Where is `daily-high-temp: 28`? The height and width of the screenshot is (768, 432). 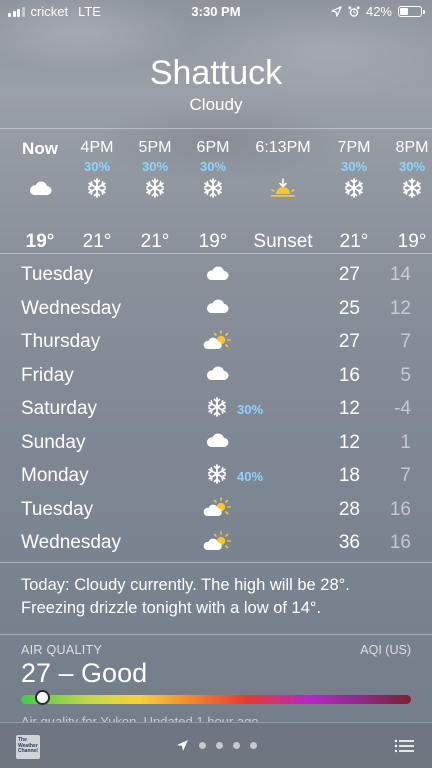
daily-high-temp: 28 is located at coordinates (349, 509).